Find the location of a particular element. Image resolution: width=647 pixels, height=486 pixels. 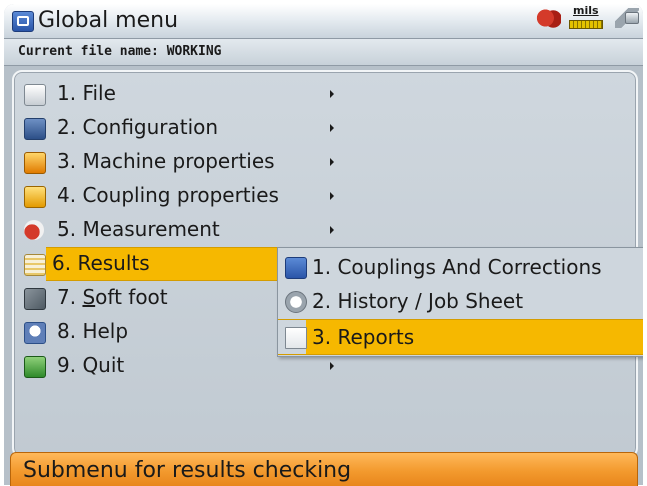

configuration-icon is located at coordinates (35, 129).